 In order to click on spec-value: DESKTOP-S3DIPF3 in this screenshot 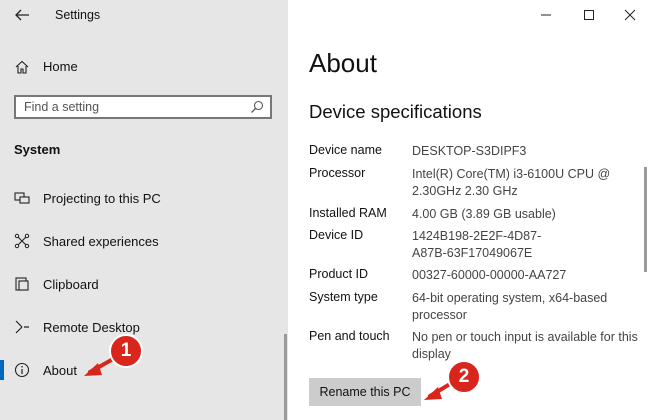, I will do `click(469, 151)`.